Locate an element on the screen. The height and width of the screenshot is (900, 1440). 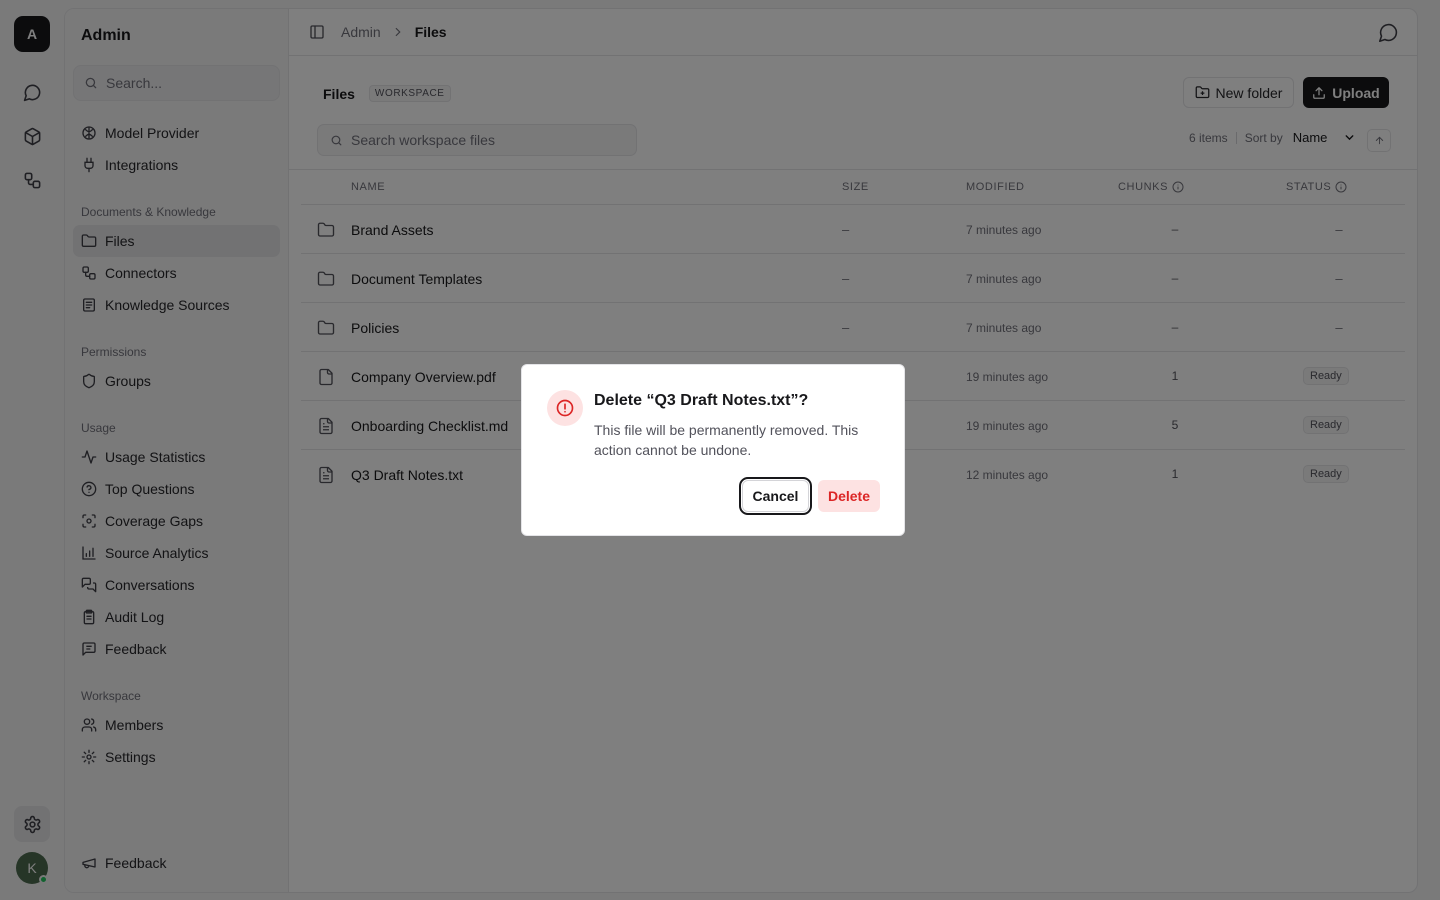
alert-circle-icon is located at coordinates (565, 408).